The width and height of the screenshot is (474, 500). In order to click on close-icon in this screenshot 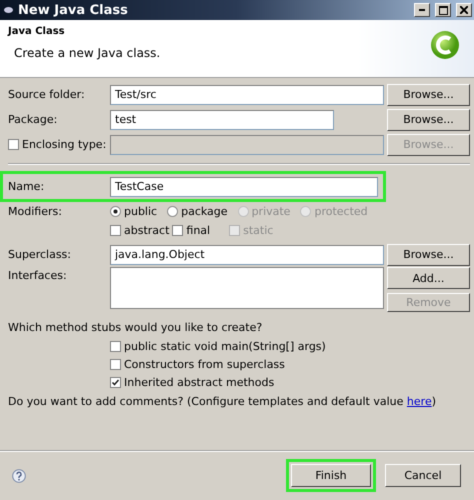, I will do `click(464, 10)`.